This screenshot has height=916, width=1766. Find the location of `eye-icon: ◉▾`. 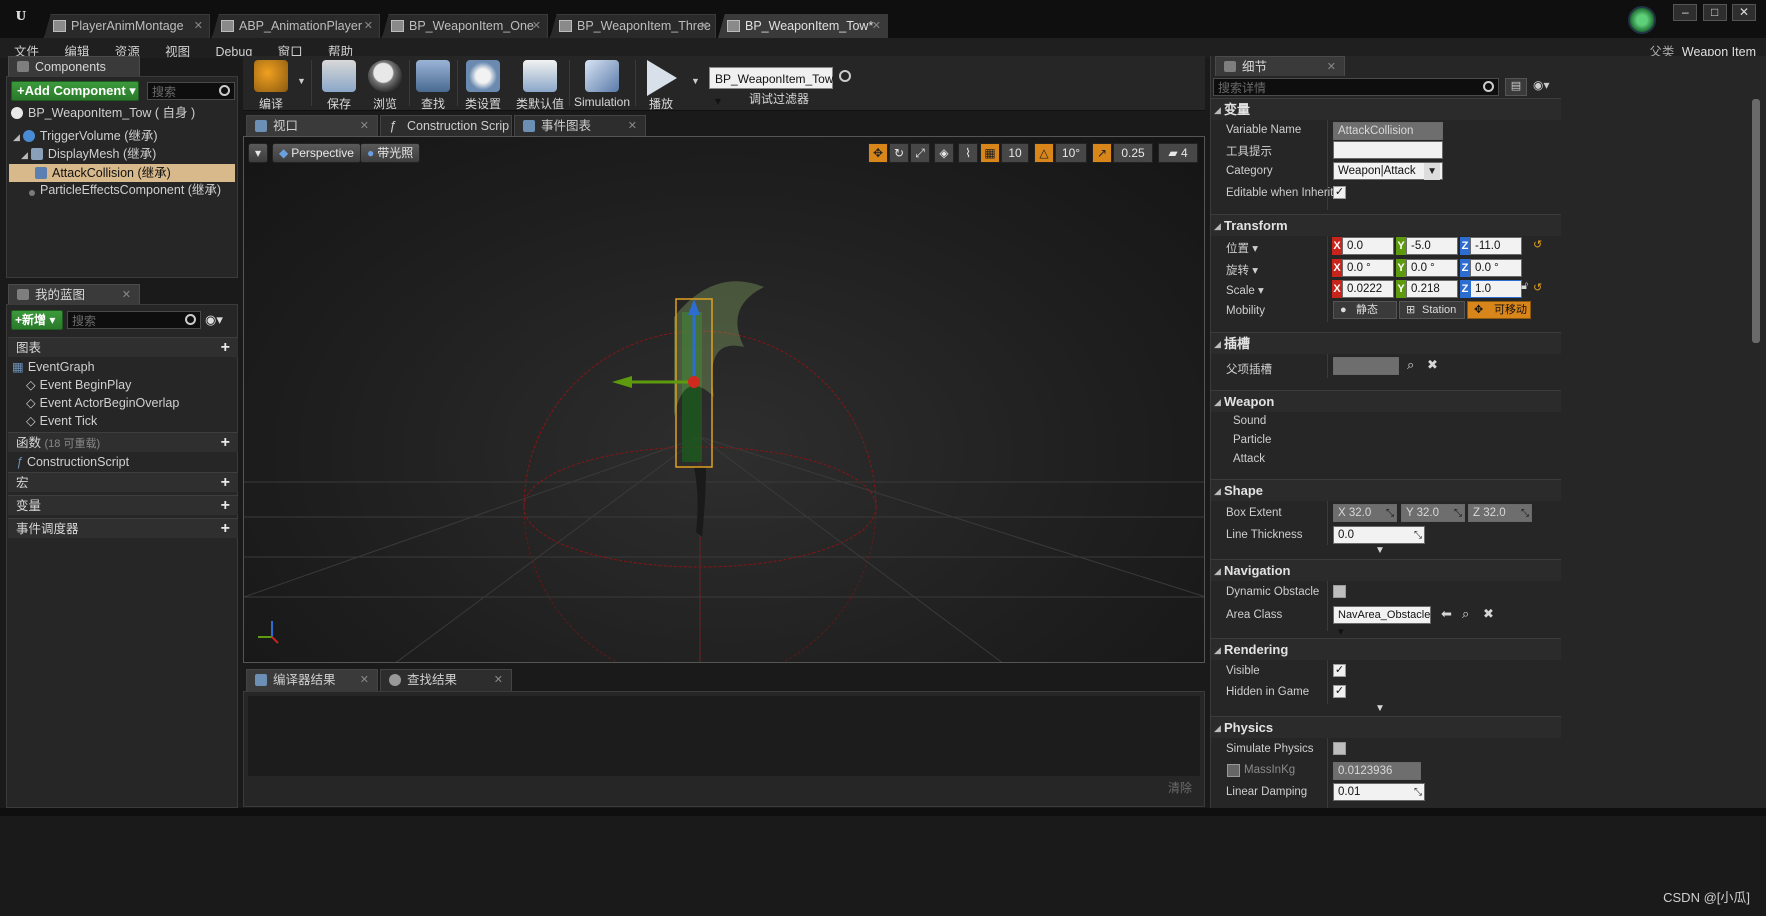

eye-icon: ◉▾ is located at coordinates (214, 320).